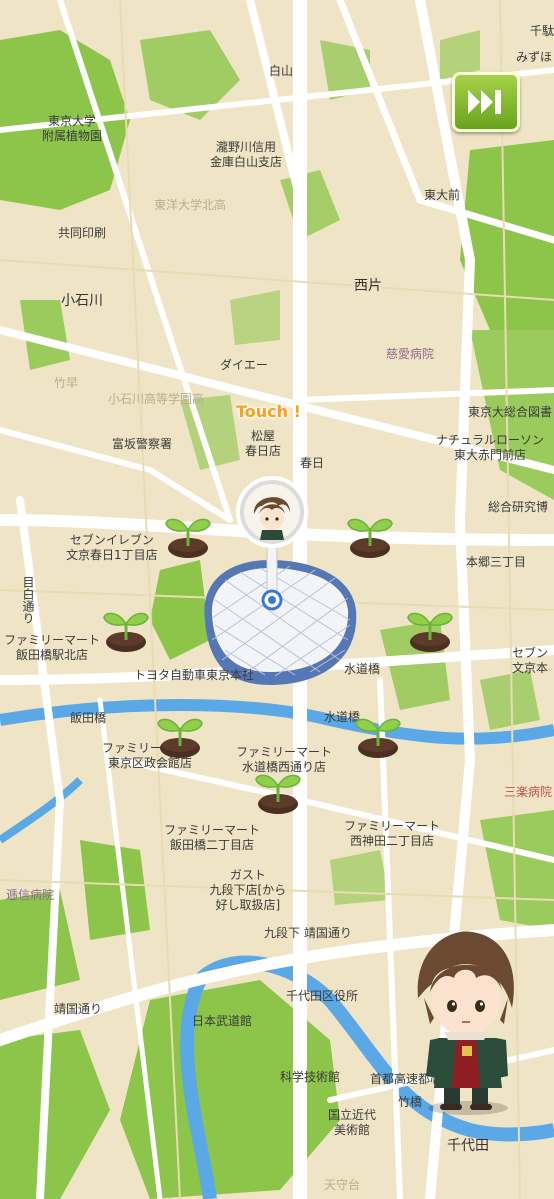 This screenshot has width=554, height=1199. Describe the element at coordinates (156, 399) in the screenshot. I see `map-label: 小石川高等学園高` at that location.